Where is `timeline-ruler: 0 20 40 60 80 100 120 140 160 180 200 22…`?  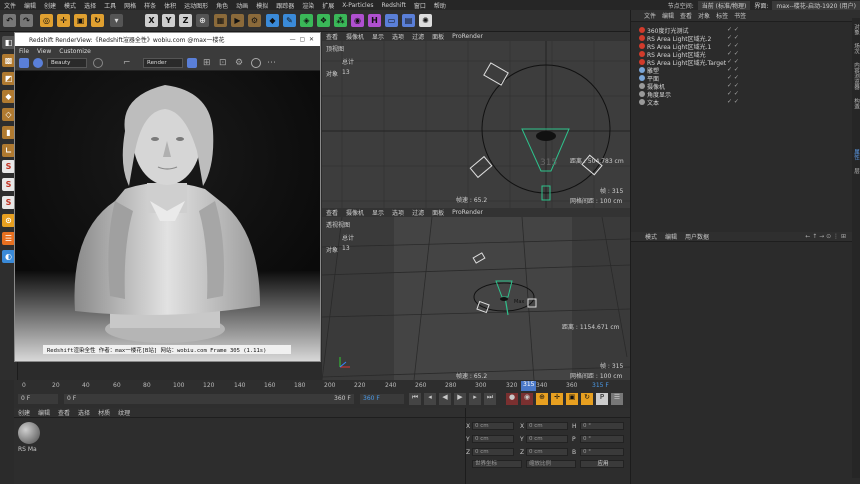
timeline-ruler: 0 20 40 60 80 100 120 140 160 180 200 22… is located at coordinates (322, 386).